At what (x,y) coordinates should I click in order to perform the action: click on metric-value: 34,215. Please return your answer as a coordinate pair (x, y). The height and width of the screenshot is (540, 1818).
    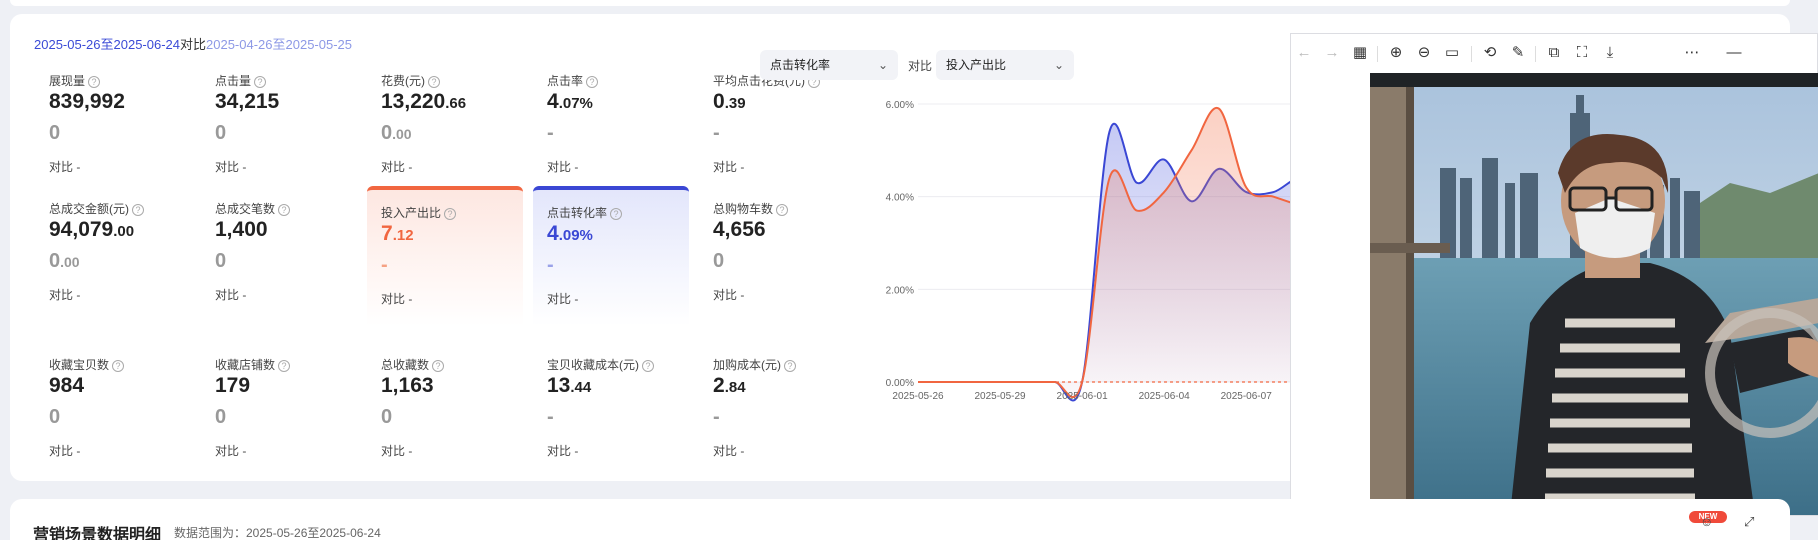
    Looking at the image, I should click on (247, 102).